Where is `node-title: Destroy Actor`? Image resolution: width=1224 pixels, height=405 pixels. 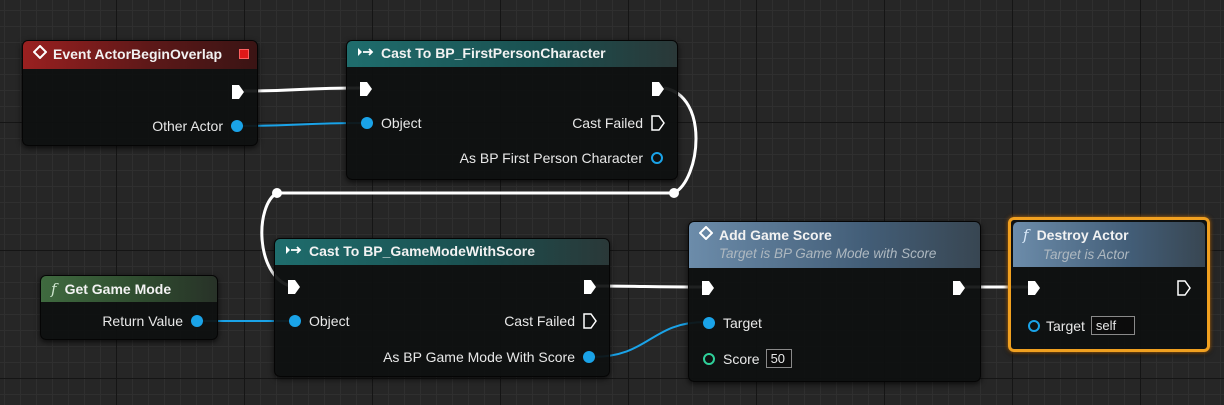
node-title: Destroy Actor is located at coordinates (1082, 235).